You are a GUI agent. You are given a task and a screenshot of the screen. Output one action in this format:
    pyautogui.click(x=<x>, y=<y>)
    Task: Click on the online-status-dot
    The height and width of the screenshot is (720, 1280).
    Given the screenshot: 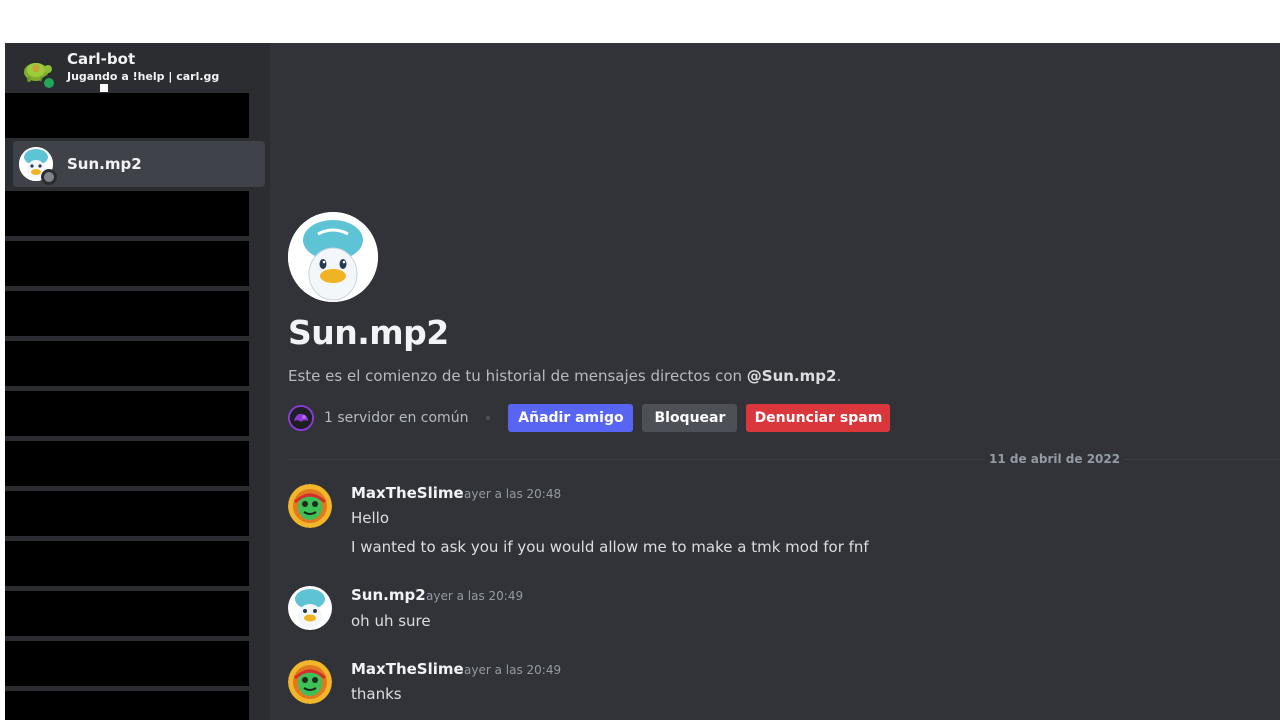 What is the action you would take?
    pyautogui.click(x=49, y=83)
    